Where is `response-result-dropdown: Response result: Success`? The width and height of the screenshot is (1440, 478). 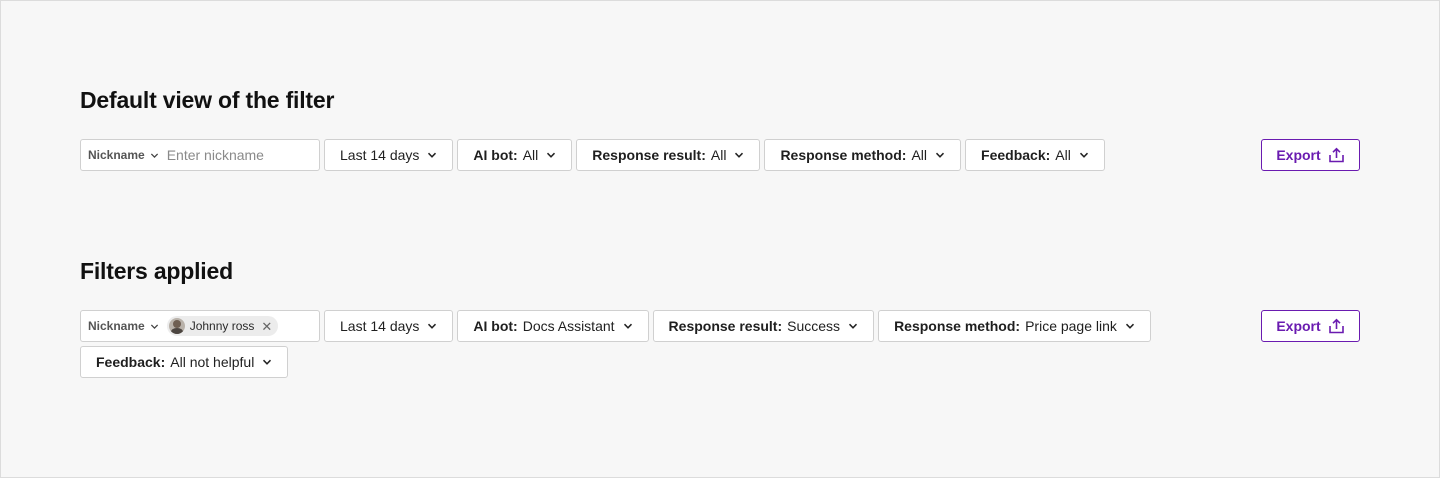
response-result-dropdown: Response result: Success is located at coordinates (763, 326).